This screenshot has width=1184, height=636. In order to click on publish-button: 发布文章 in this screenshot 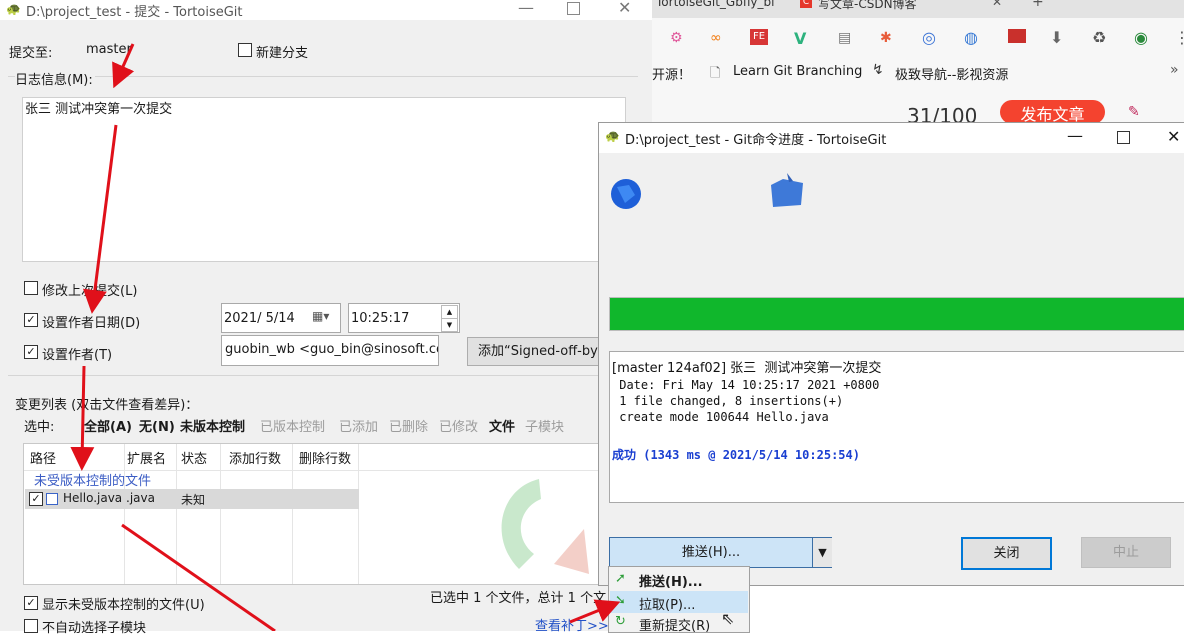, I will do `click(1052, 112)`.